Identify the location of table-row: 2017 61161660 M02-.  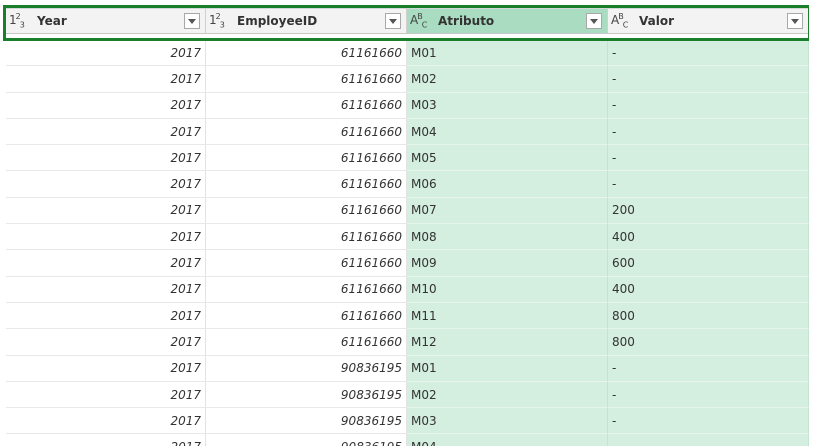
(407, 79).